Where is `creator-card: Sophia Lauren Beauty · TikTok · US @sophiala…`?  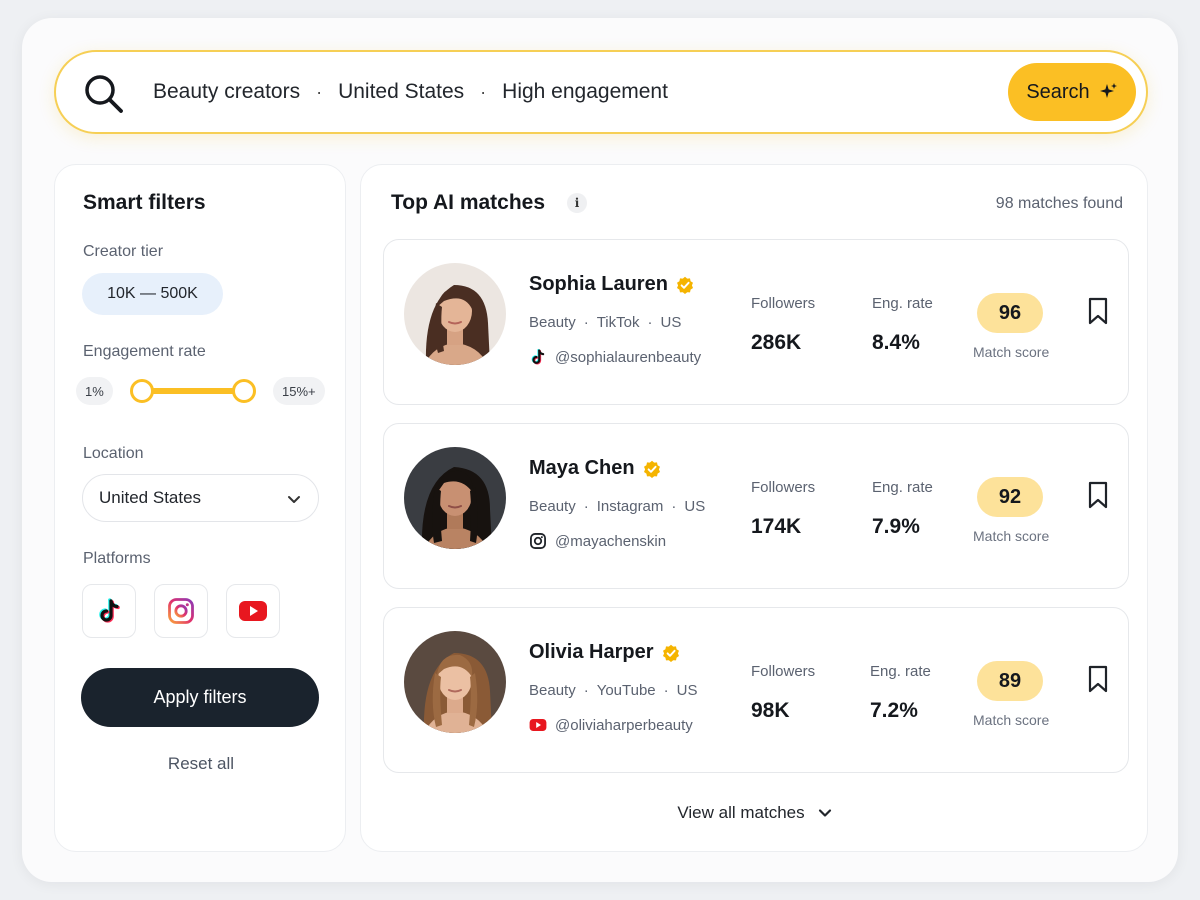 creator-card: Sophia Lauren Beauty · TikTok · US @sophiala… is located at coordinates (756, 322).